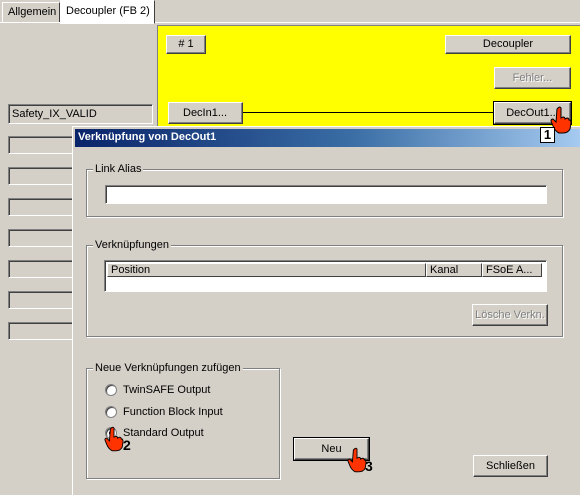 The image size is (580, 495). I want to click on radio-standard-output-label: Standard Output, so click(163, 433).